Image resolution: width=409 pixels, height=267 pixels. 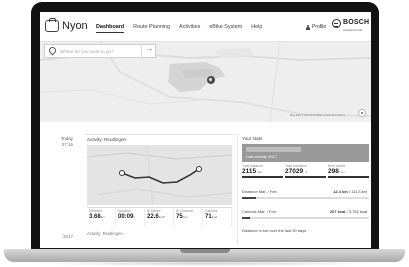 I want to click on bosch-tagline: Invented for life, so click(x=353, y=30).